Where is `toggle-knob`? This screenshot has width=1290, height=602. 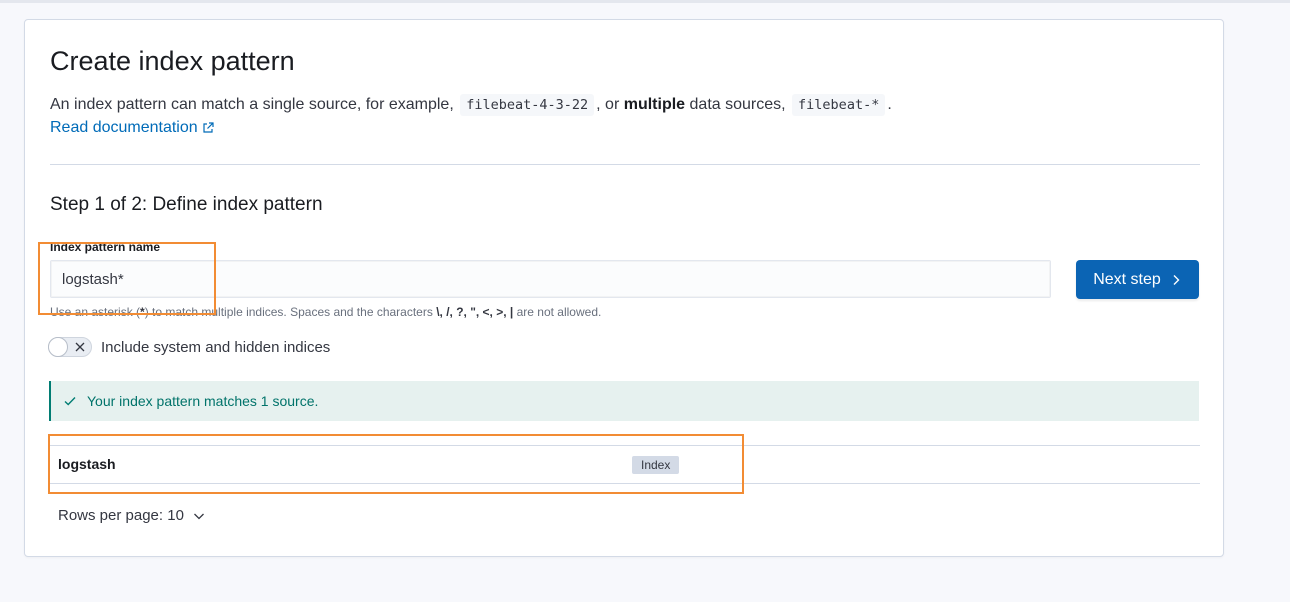 toggle-knob is located at coordinates (58, 347).